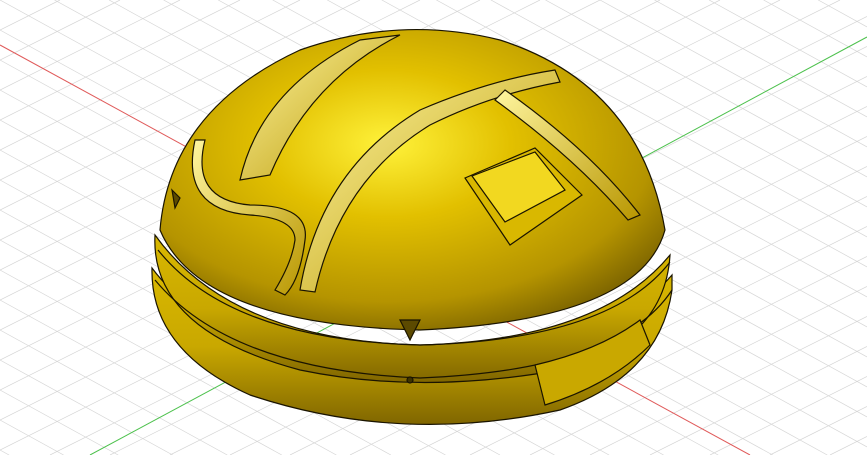 This screenshot has width=867, height=455. I want to click on small-hole, so click(410, 380).